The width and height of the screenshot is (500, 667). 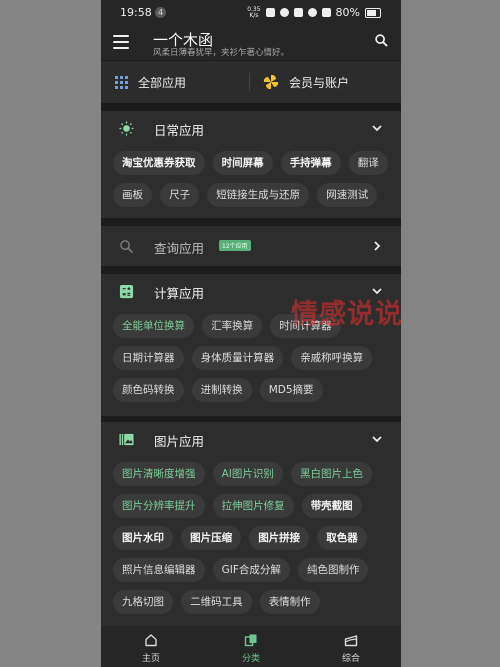 I want to click on membership-label: 会员与账户, so click(x=319, y=82).